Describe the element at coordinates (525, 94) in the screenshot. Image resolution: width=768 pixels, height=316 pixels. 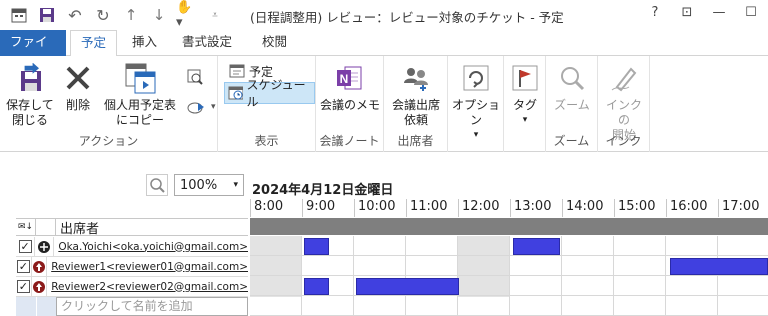
I see `tags-button: タグ ▾` at that location.